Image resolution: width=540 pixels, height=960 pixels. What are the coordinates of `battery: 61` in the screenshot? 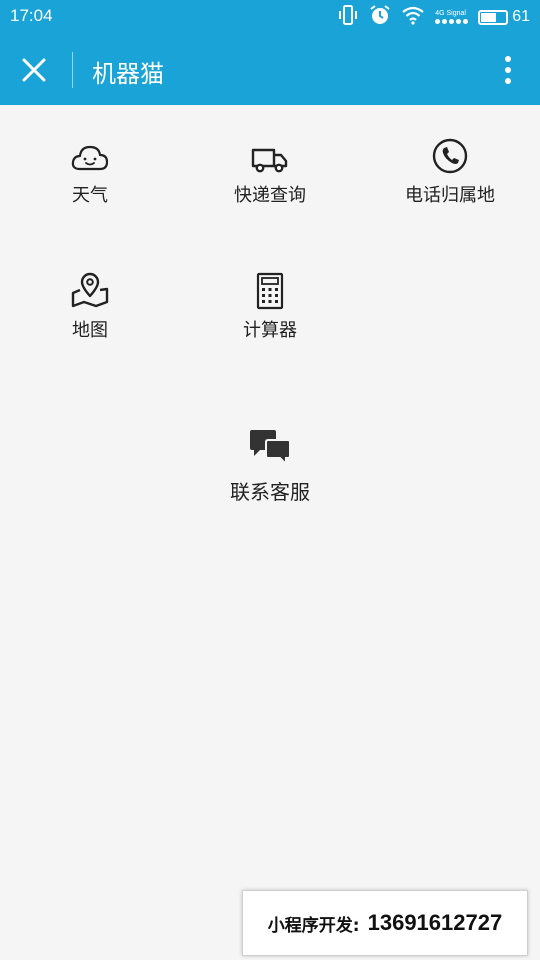 It's located at (504, 17).